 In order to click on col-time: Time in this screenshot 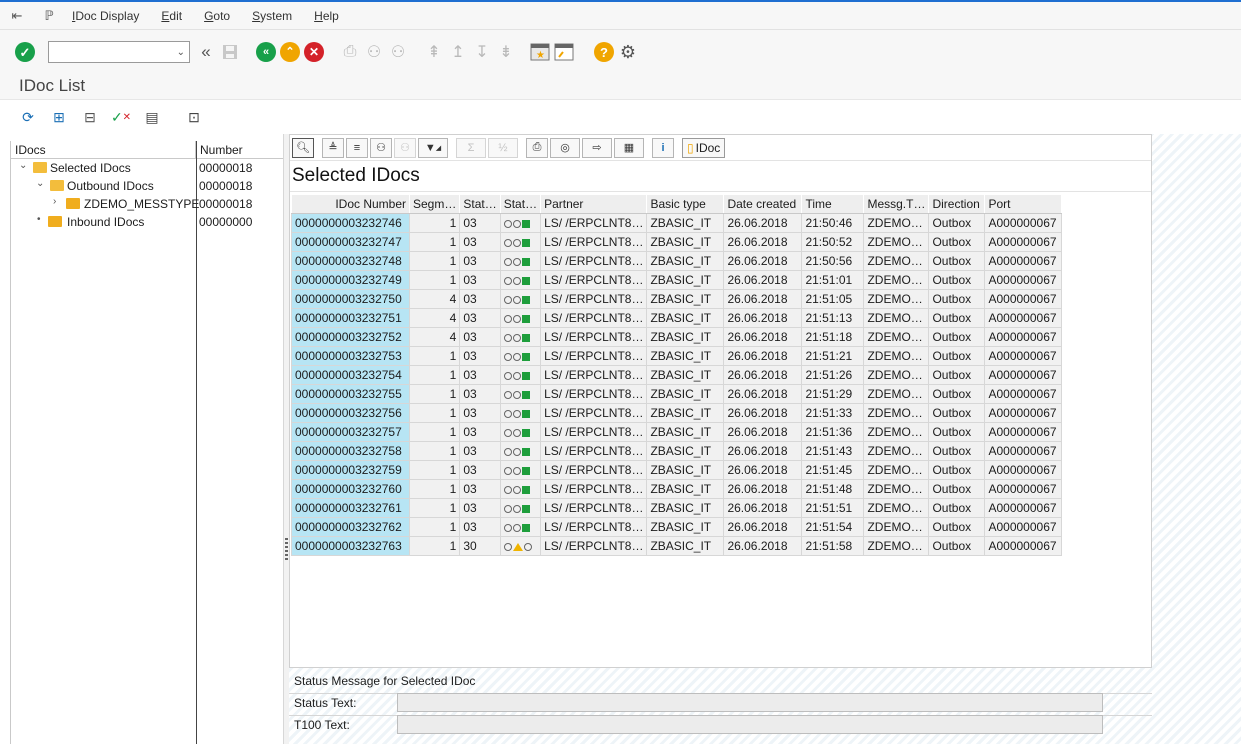, I will do `click(833, 204)`.